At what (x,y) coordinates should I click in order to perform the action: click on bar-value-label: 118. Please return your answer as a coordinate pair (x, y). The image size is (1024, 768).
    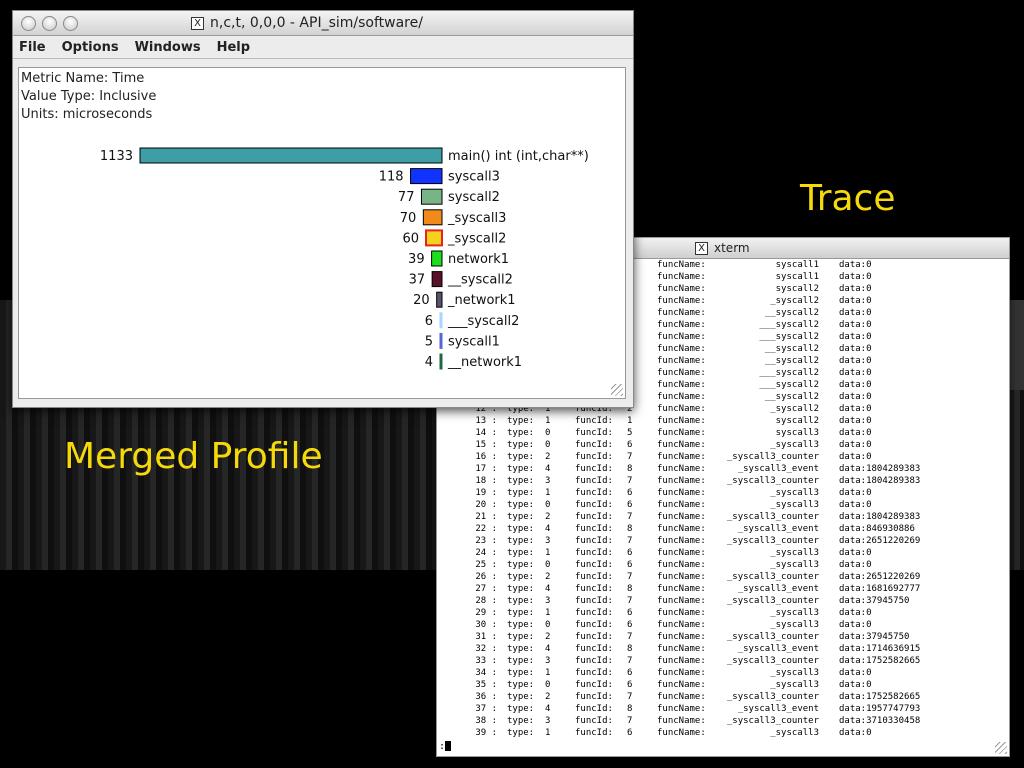
    Looking at the image, I should click on (391, 177).